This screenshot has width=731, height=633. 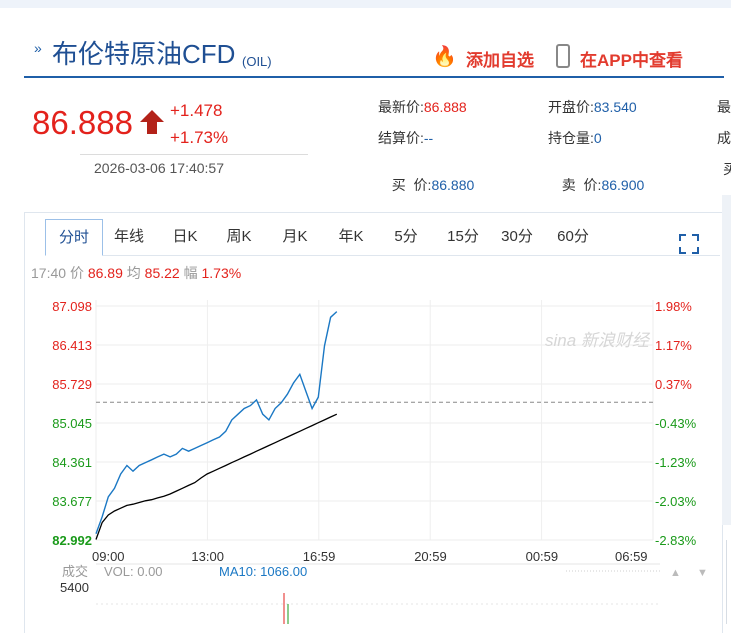 I want to click on y-tick-left: 83.677, so click(x=72, y=501).